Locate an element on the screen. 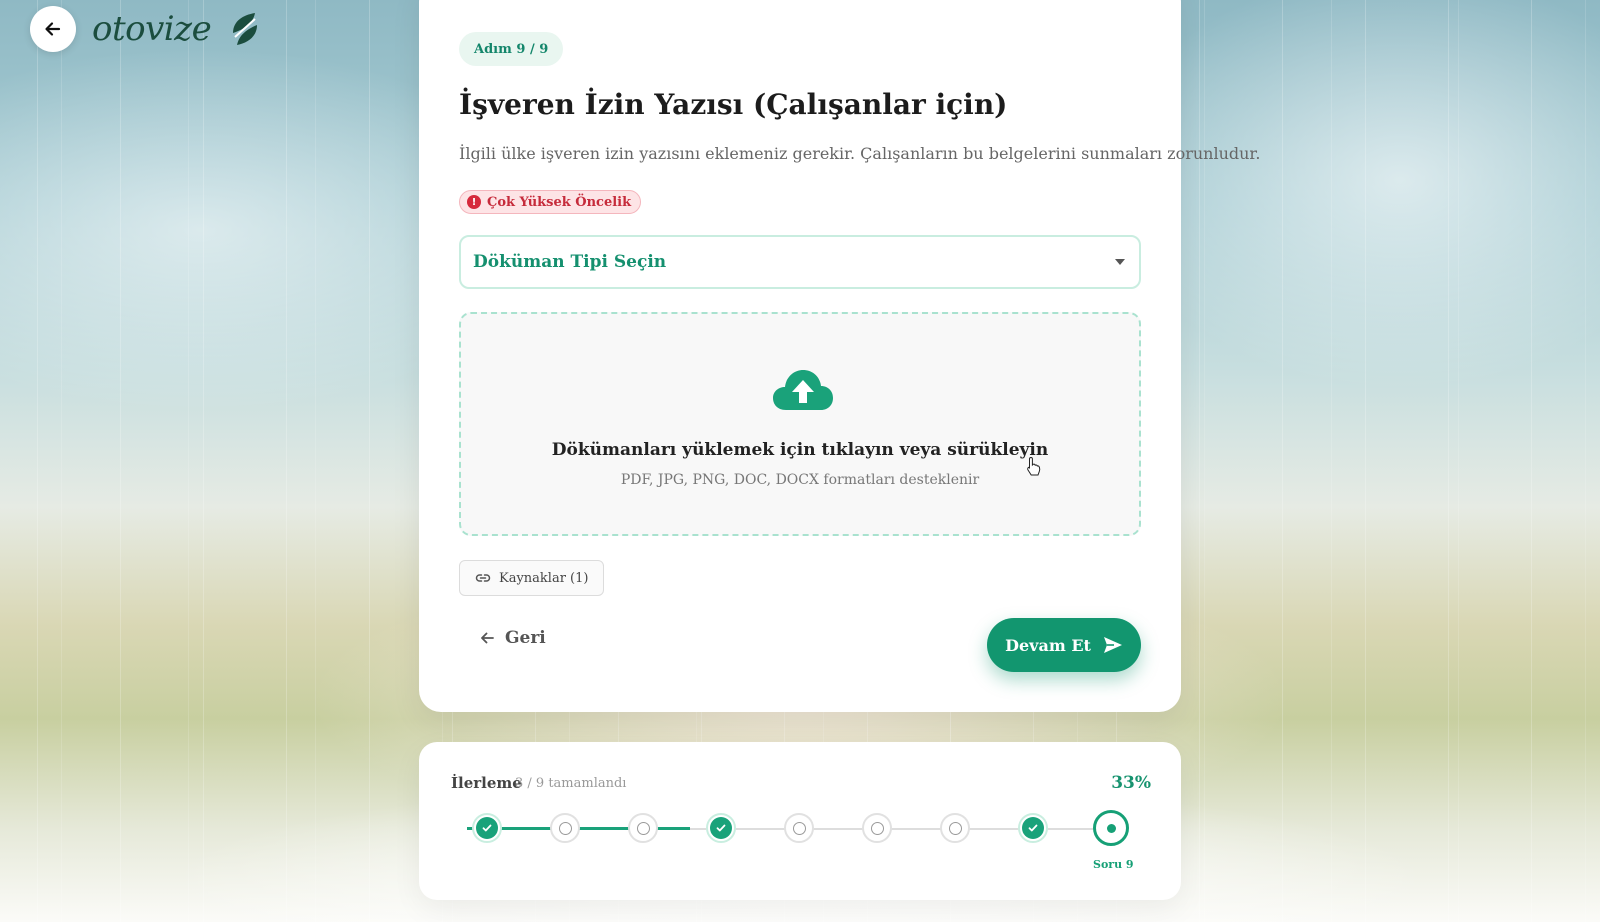 This screenshot has width=1600, height=922. continue-button: Devam Et is located at coordinates (1064, 645).